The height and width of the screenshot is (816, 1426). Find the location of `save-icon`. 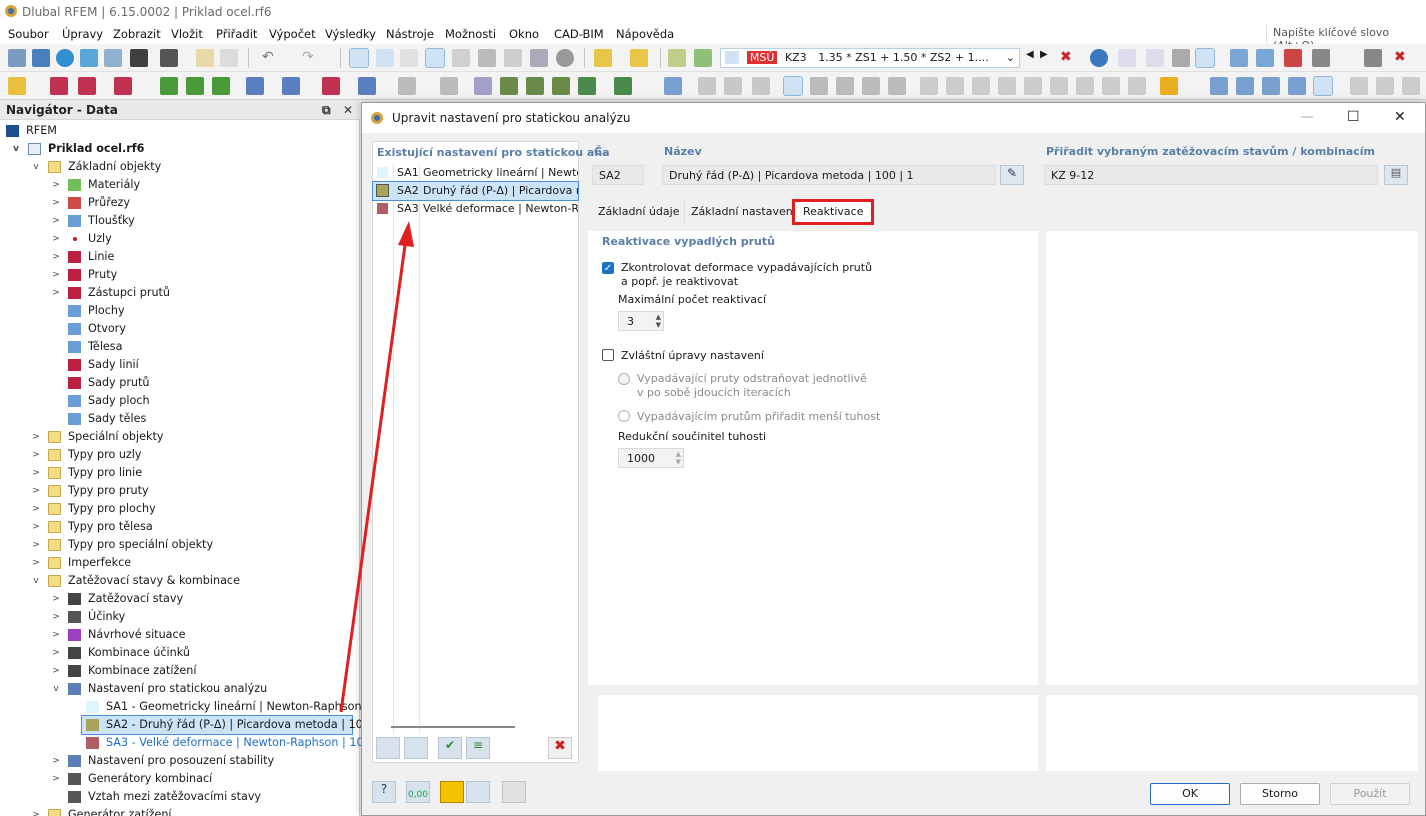

save-icon is located at coordinates (139, 58).